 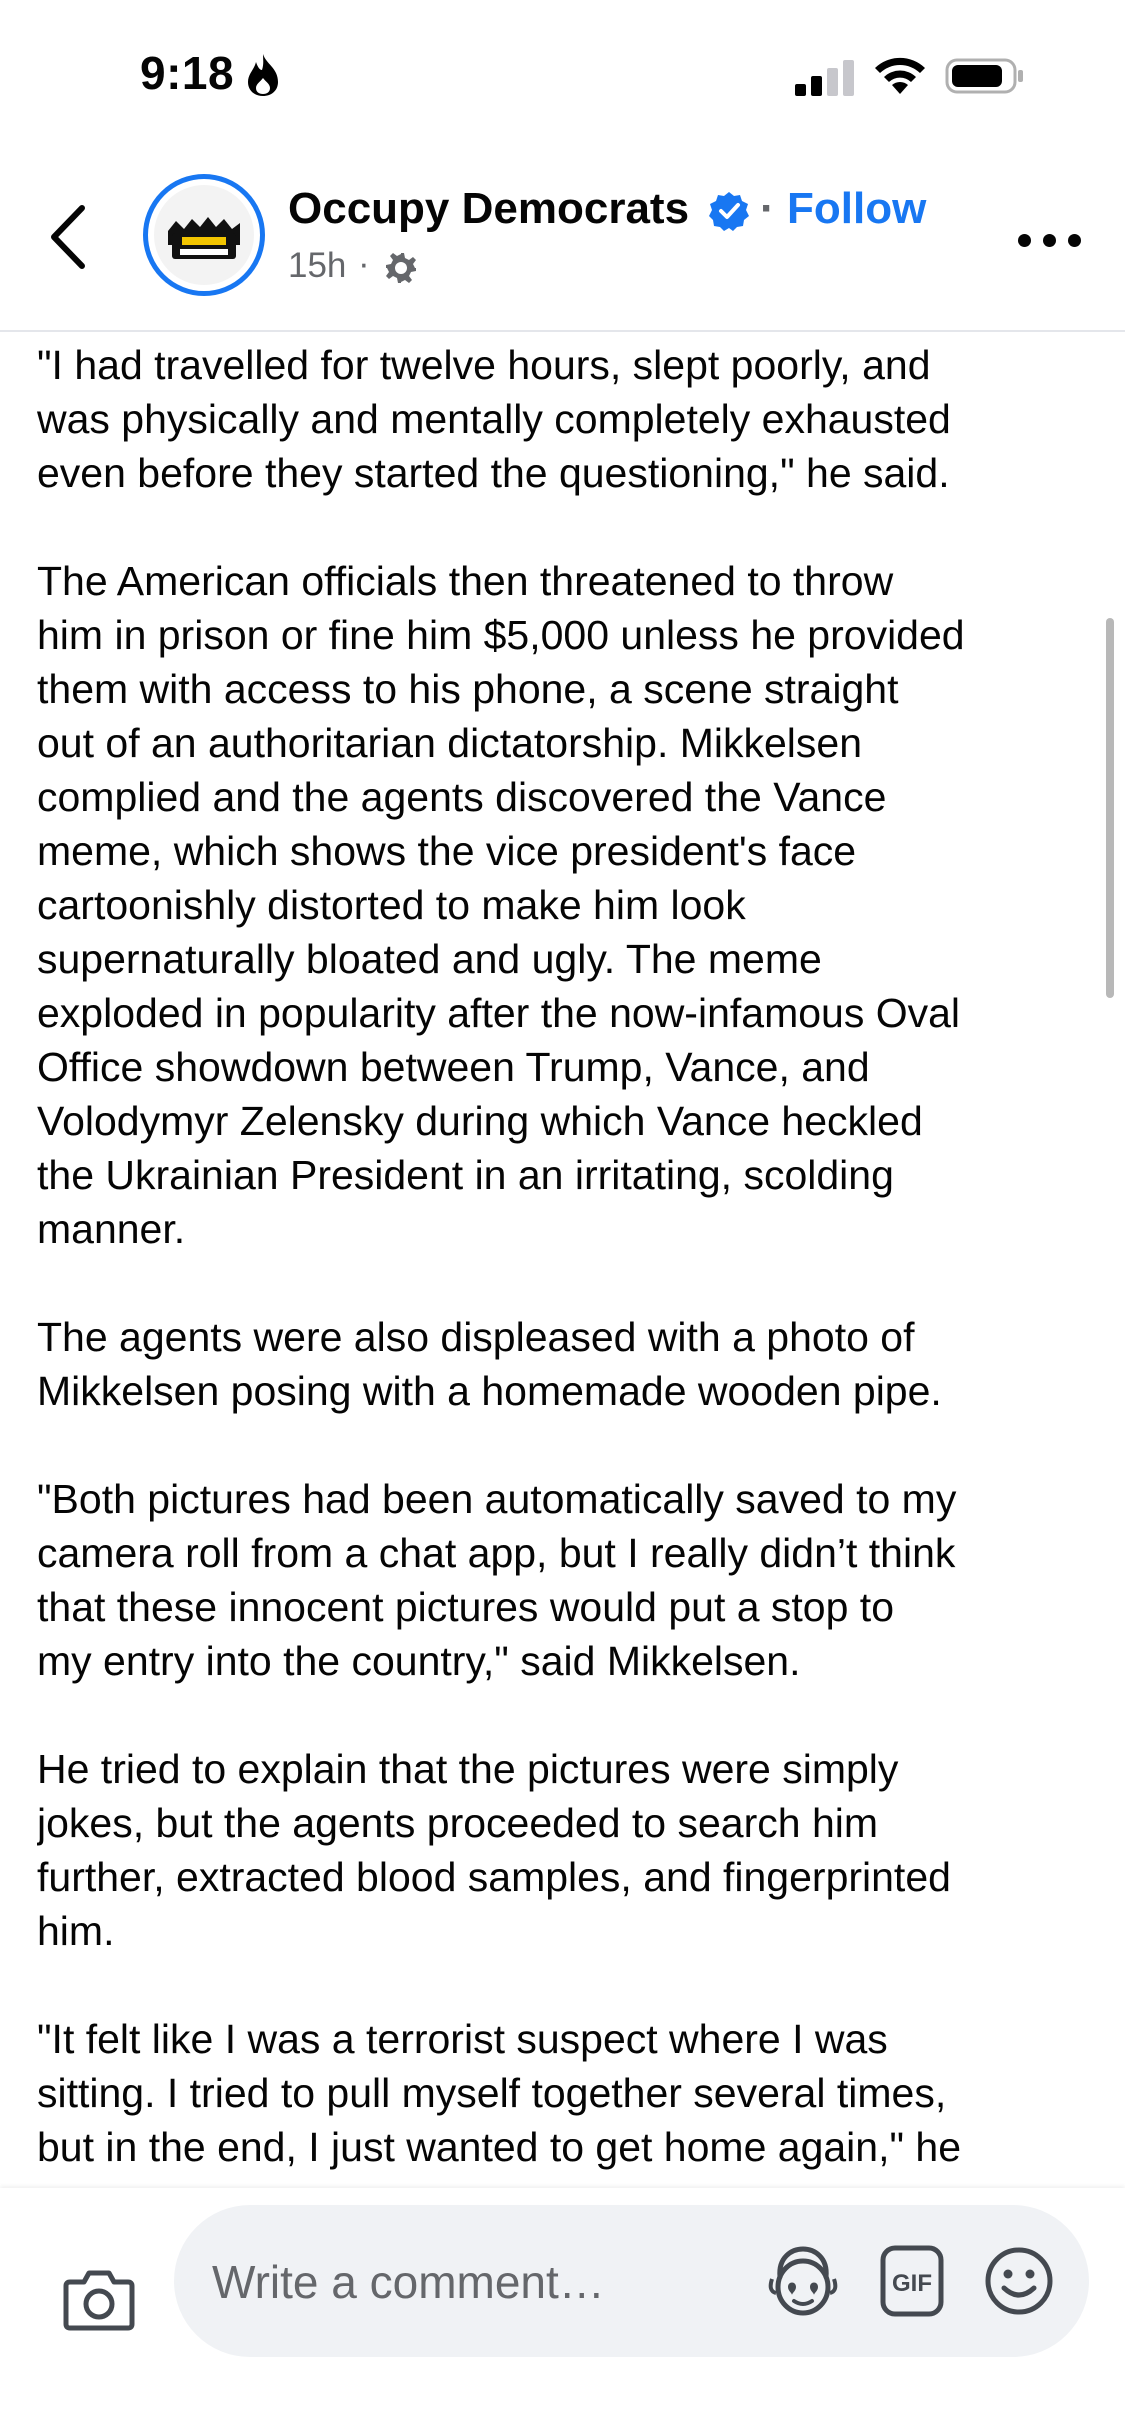 I want to click on verified-badge-icon, so click(x=729, y=211).